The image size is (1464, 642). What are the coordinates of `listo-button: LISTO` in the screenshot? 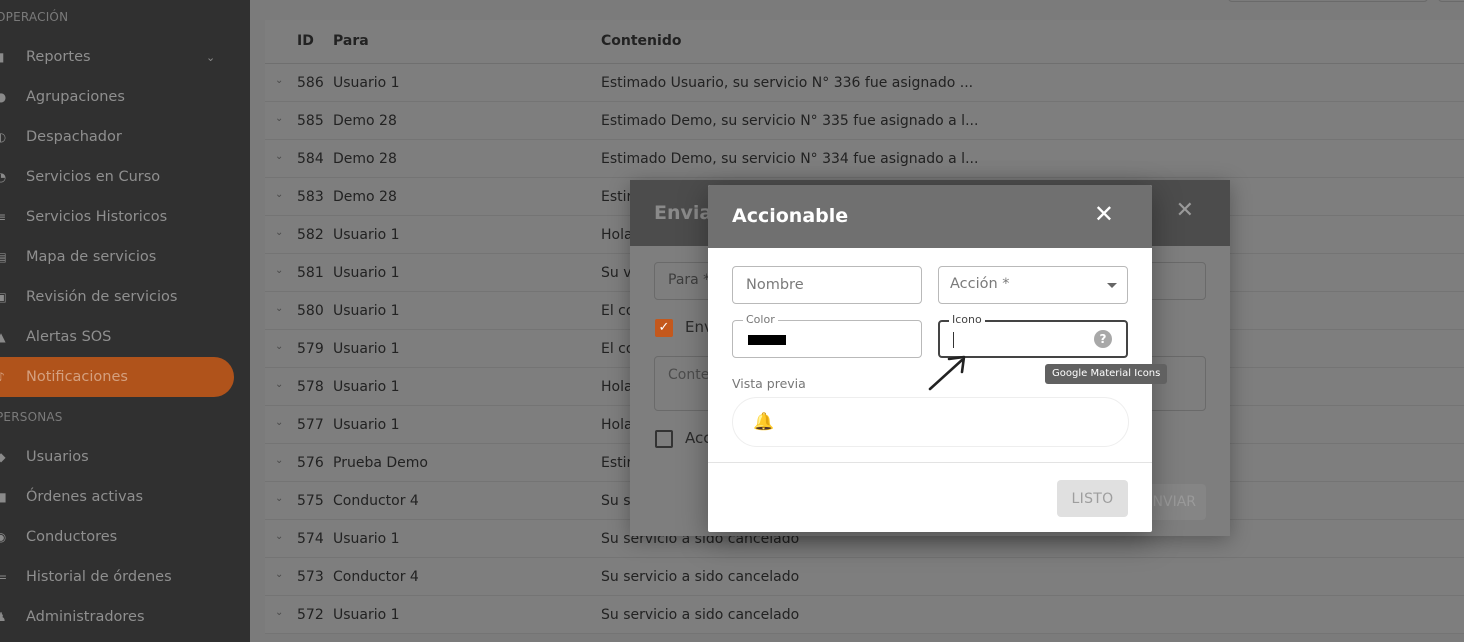 It's located at (1092, 498).